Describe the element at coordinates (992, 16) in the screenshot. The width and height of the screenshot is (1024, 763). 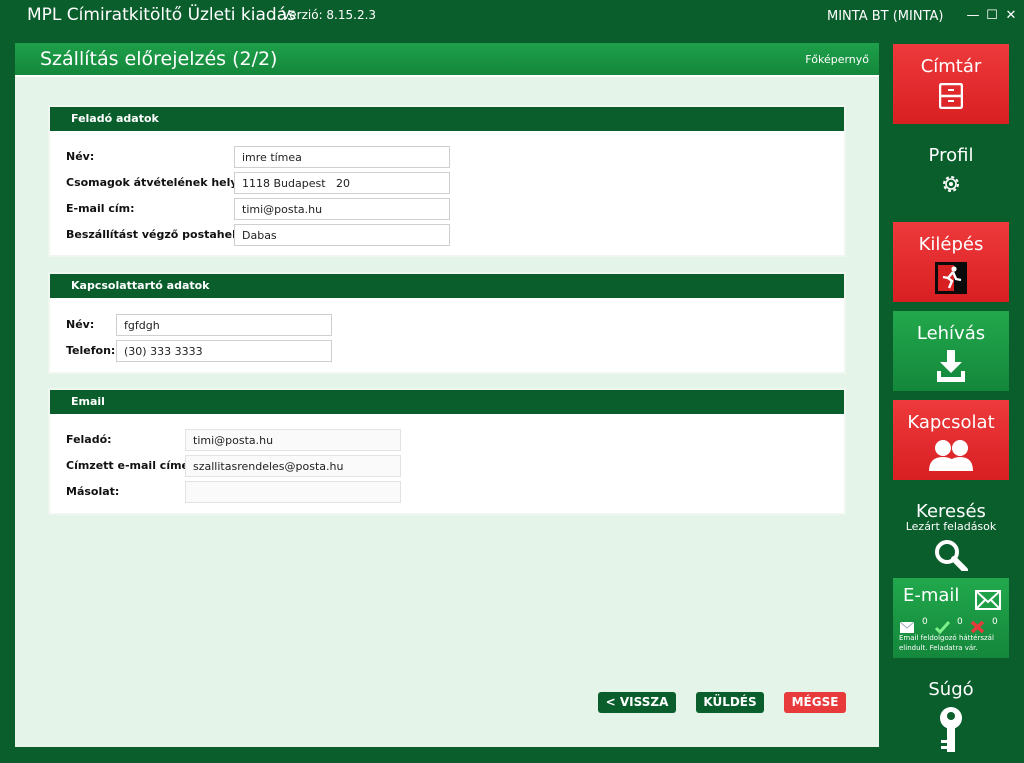
I see `maximize-button: ☐` at that location.